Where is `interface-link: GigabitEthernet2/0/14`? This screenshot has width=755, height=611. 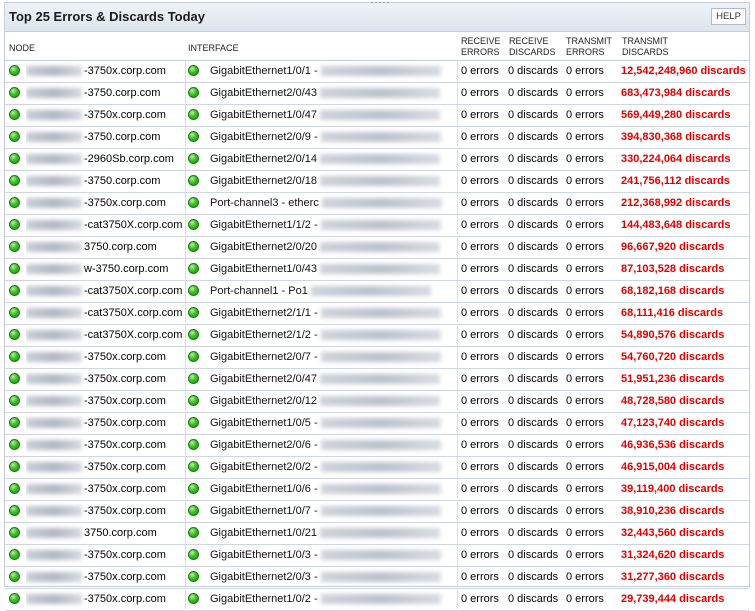 interface-link: GigabitEthernet2/0/14 is located at coordinates (332, 159).